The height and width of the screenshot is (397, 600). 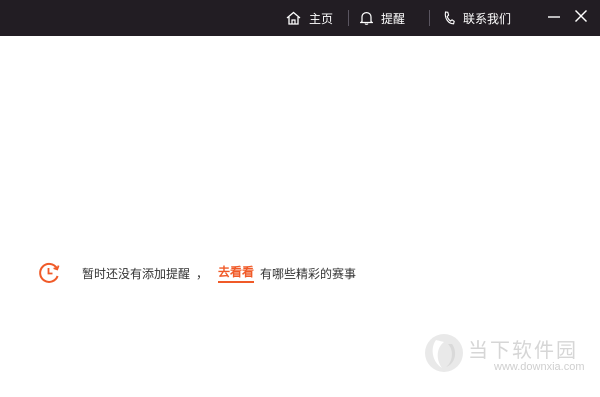 What do you see at coordinates (293, 18) in the screenshot?
I see `home-icon` at bounding box center [293, 18].